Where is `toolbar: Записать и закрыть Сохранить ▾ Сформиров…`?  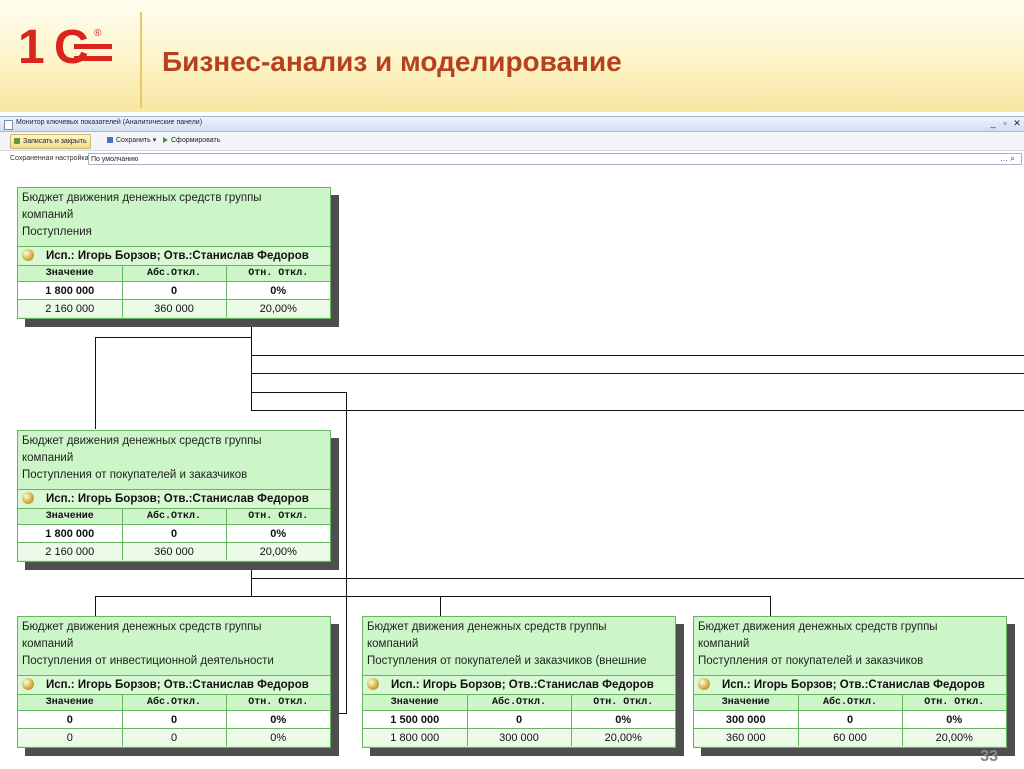 toolbar: Записать и закрыть Сохранить ▾ Сформиров… is located at coordinates (512, 141).